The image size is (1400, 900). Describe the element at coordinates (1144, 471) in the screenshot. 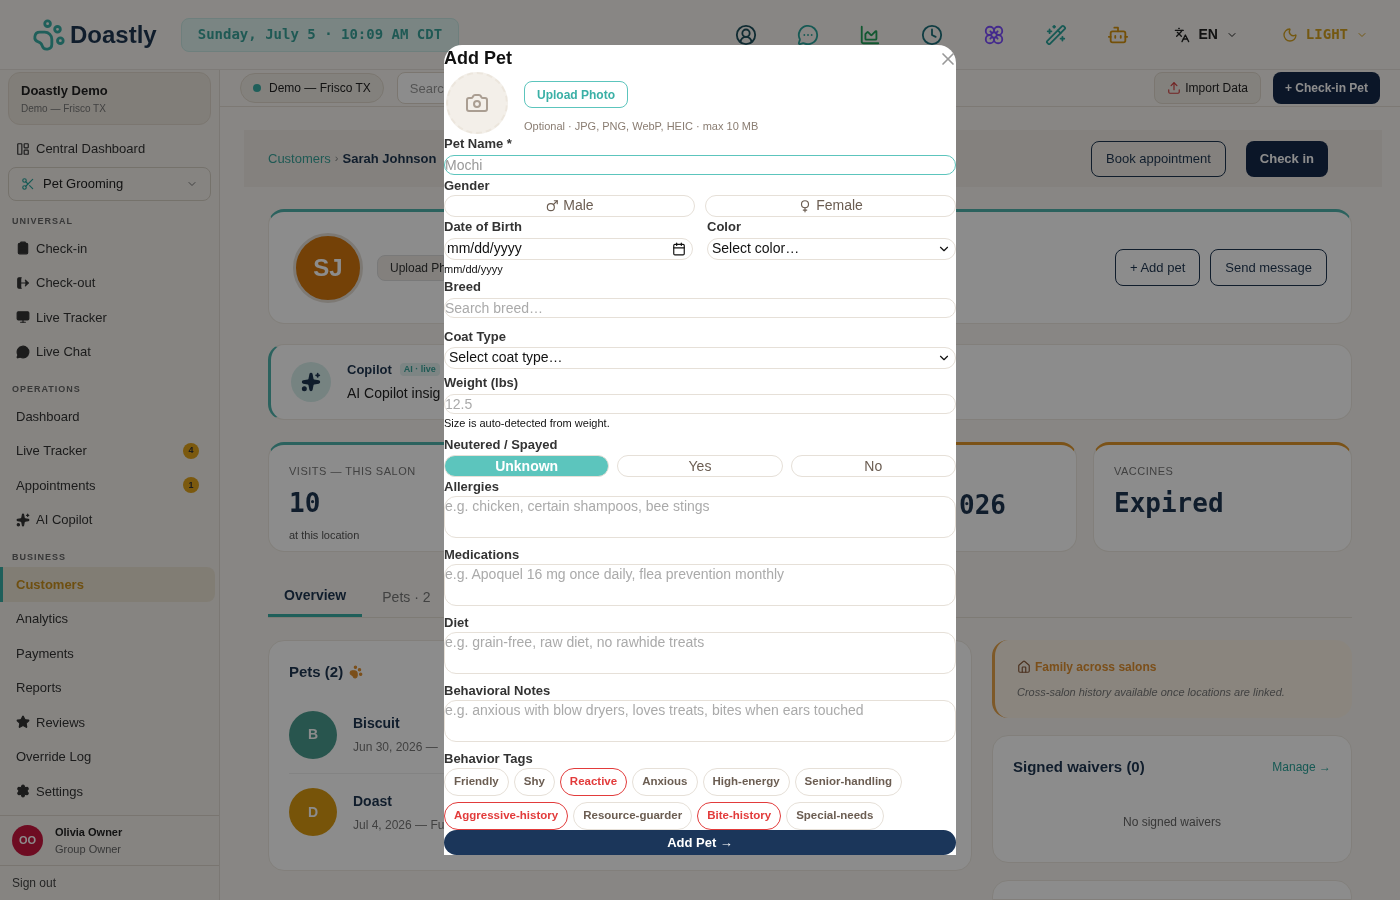

I see `stat-label: VACCINES` at that location.